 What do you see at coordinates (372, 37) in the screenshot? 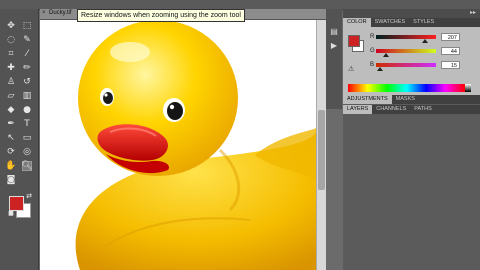
I see `channel-r-label: R` at bounding box center [372, 37].